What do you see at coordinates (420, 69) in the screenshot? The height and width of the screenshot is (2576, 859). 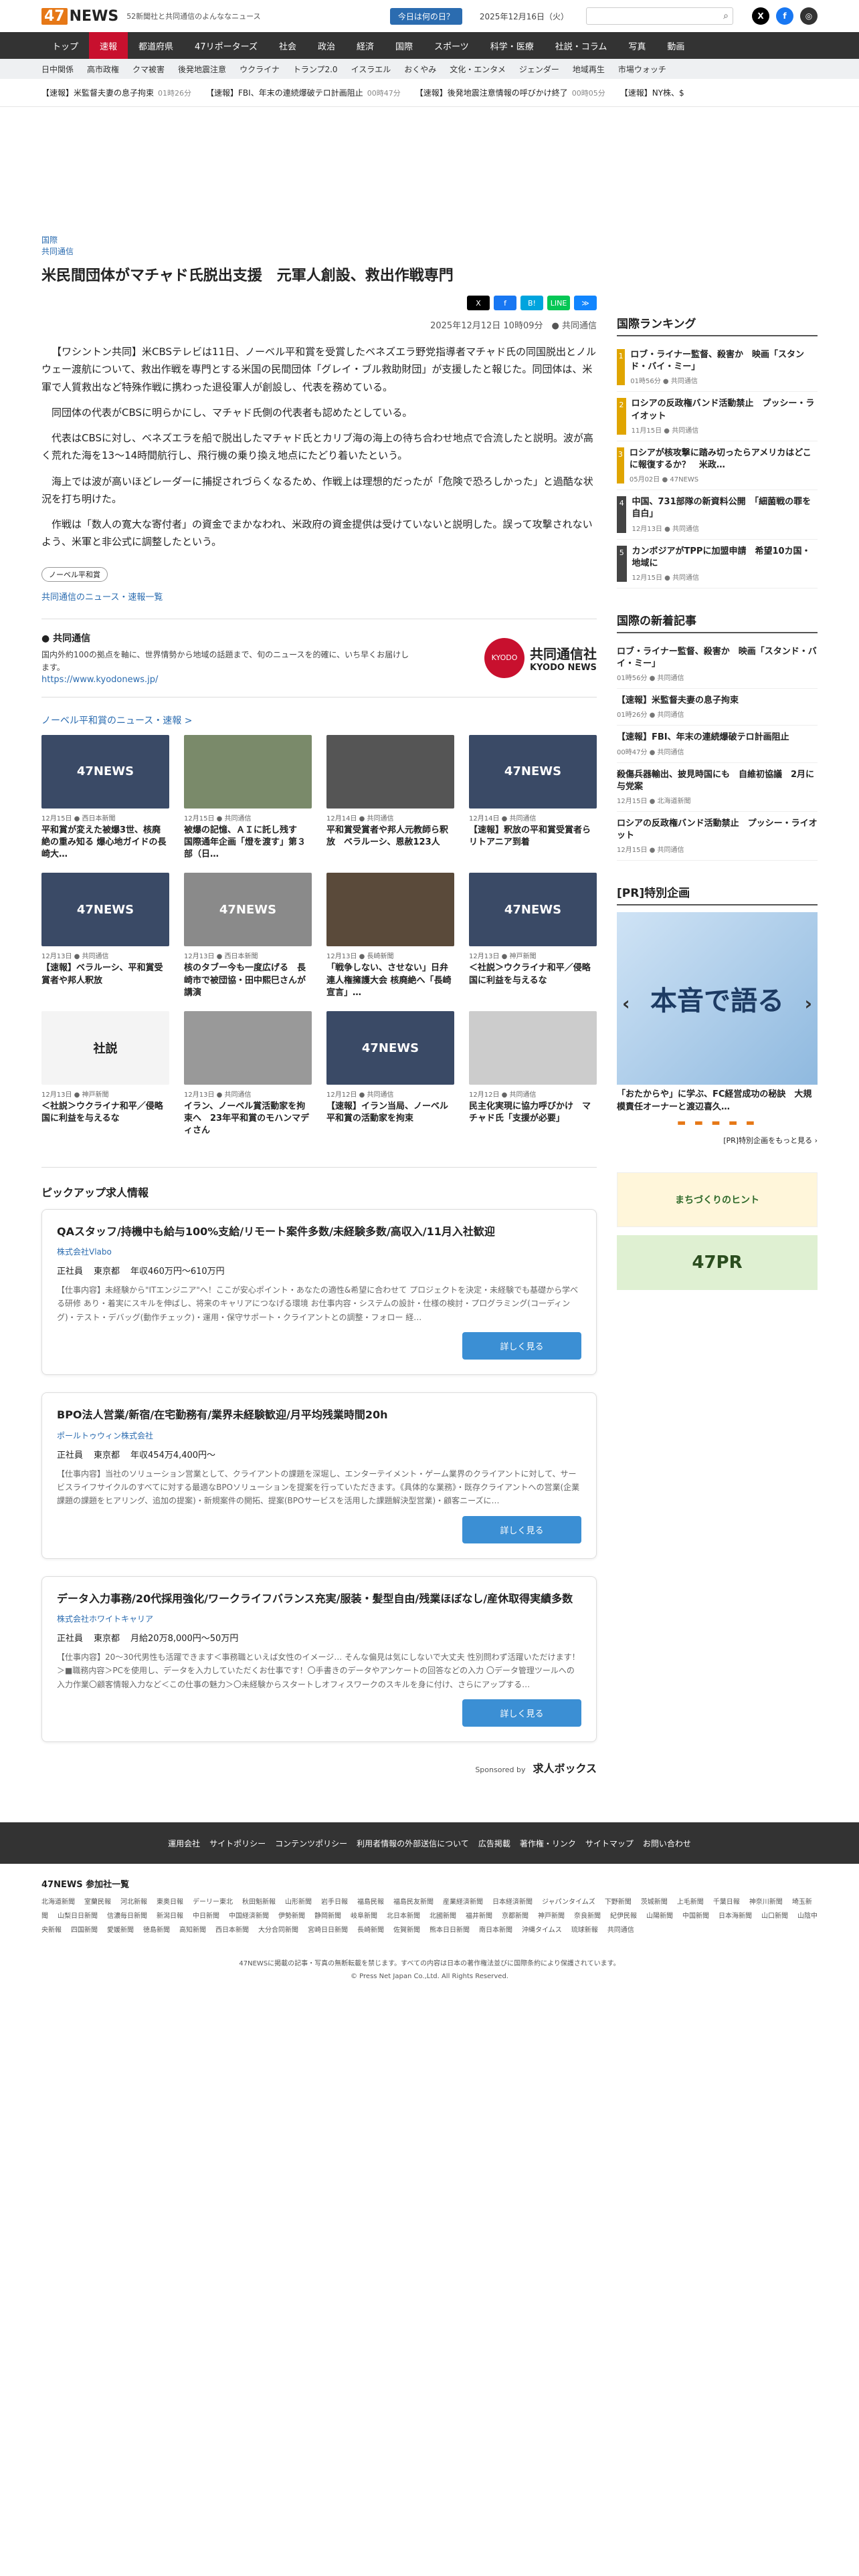 I see `subnav-item: おくやみ` at bounding box center [420, 69].